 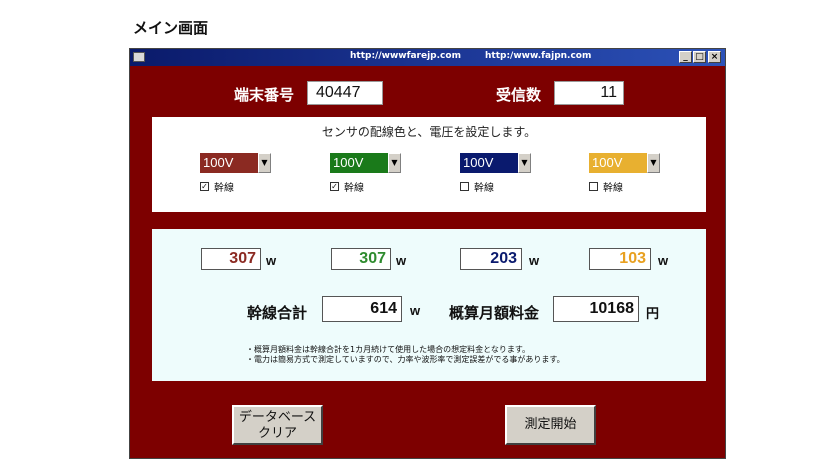 I want to click on terminal-number-label: 端末番号, so click(x=264, y=95).